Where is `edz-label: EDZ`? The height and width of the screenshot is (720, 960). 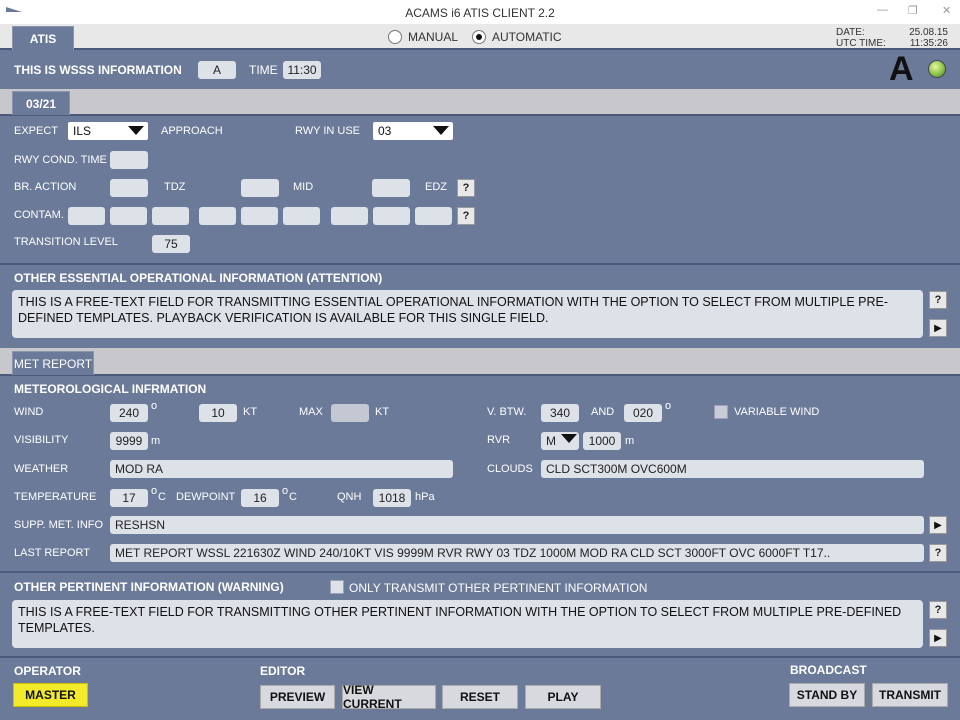
edz-label: EDZ is located at coordinates (436, 187).